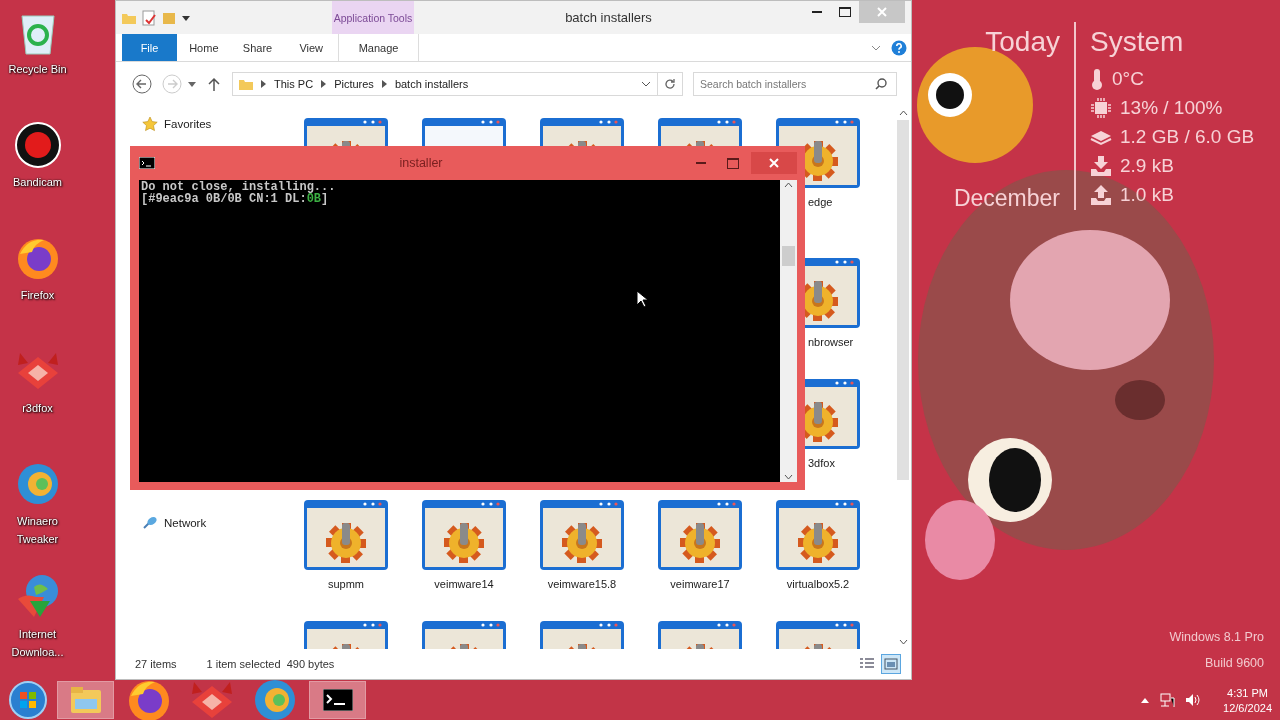  What do you see at coordinates (867, 664) in the screenshot?
I see `list-icon` at bounding box center [867, 664].